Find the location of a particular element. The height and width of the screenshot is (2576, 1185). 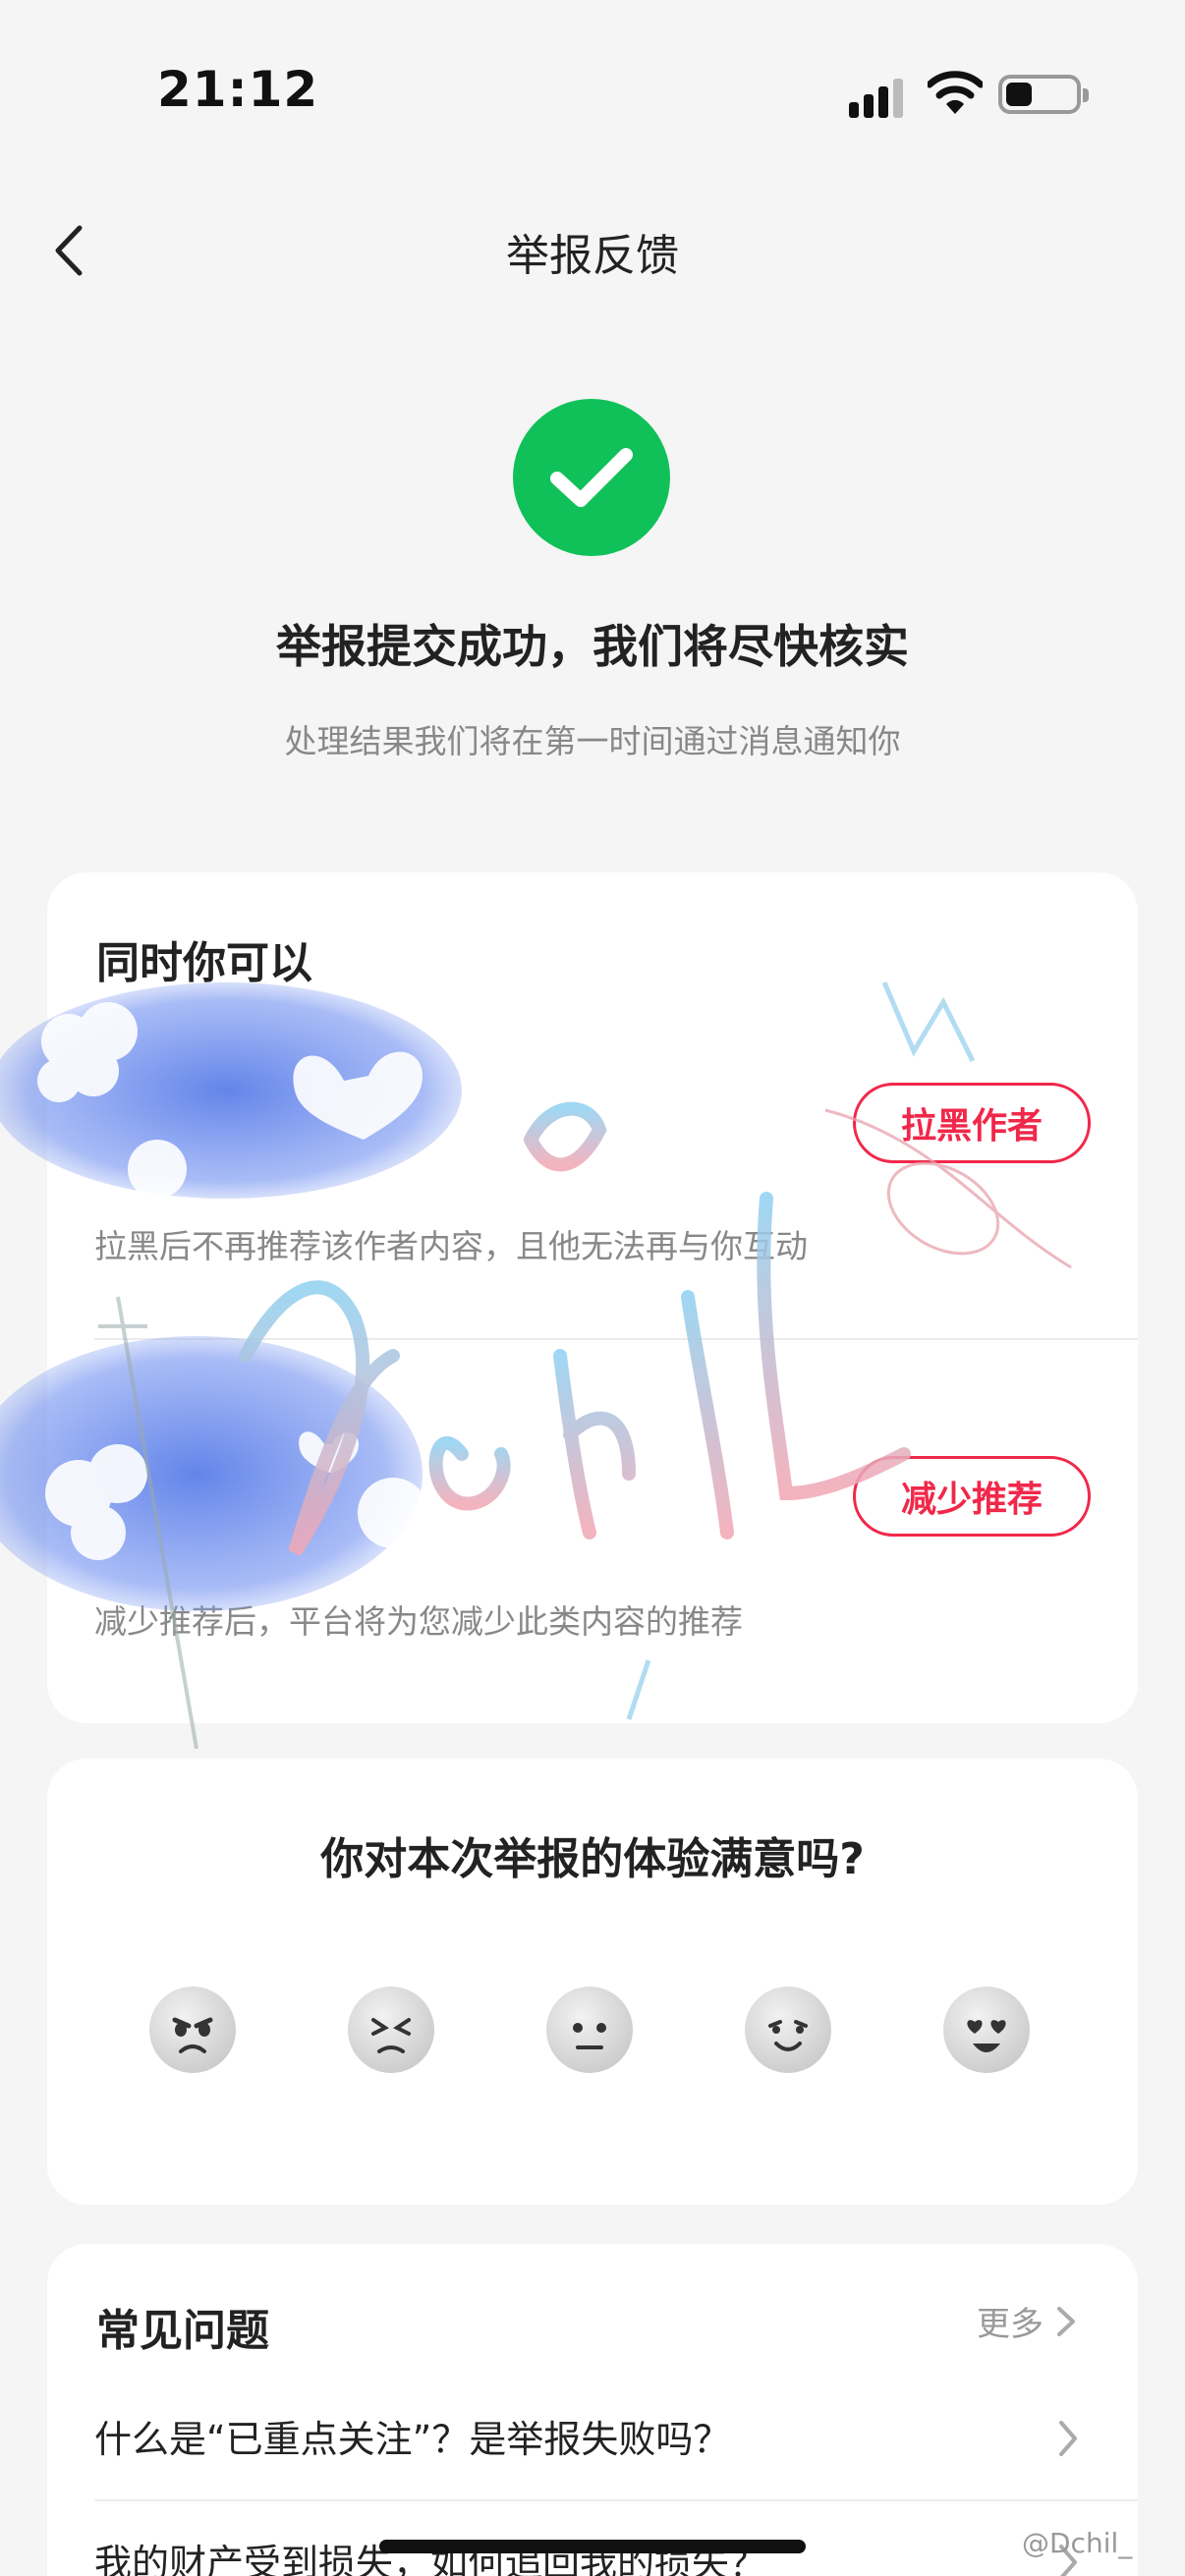

neutral-icon is located at coordinates (590, 2030).